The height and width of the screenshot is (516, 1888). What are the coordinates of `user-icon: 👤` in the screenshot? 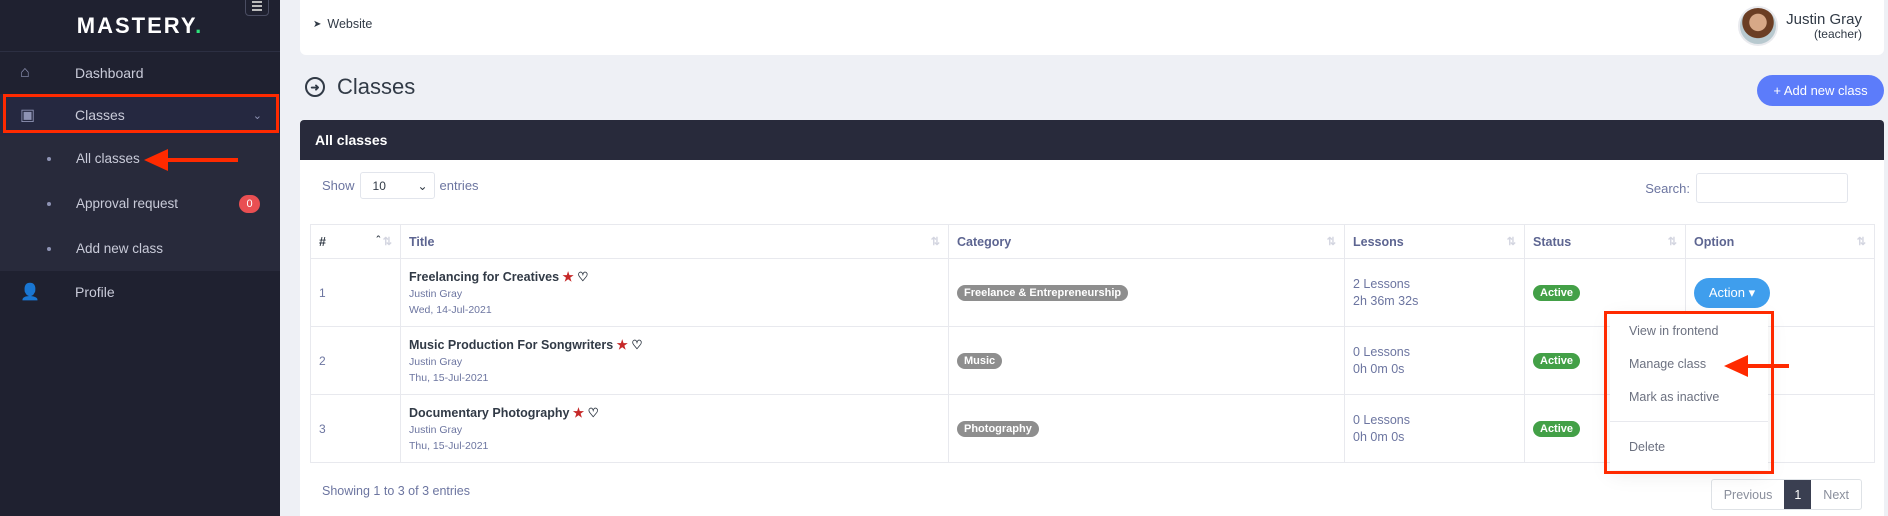 It's located at (30, 292).